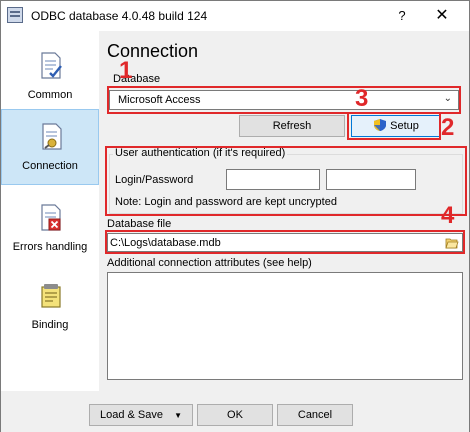 The width and height of the screenshot is (470, 432). What do you see at coordinates (50, 247) in the screenshot?
I see `sidebar-item-label: Errors handling` at bounding box center [50, 247].